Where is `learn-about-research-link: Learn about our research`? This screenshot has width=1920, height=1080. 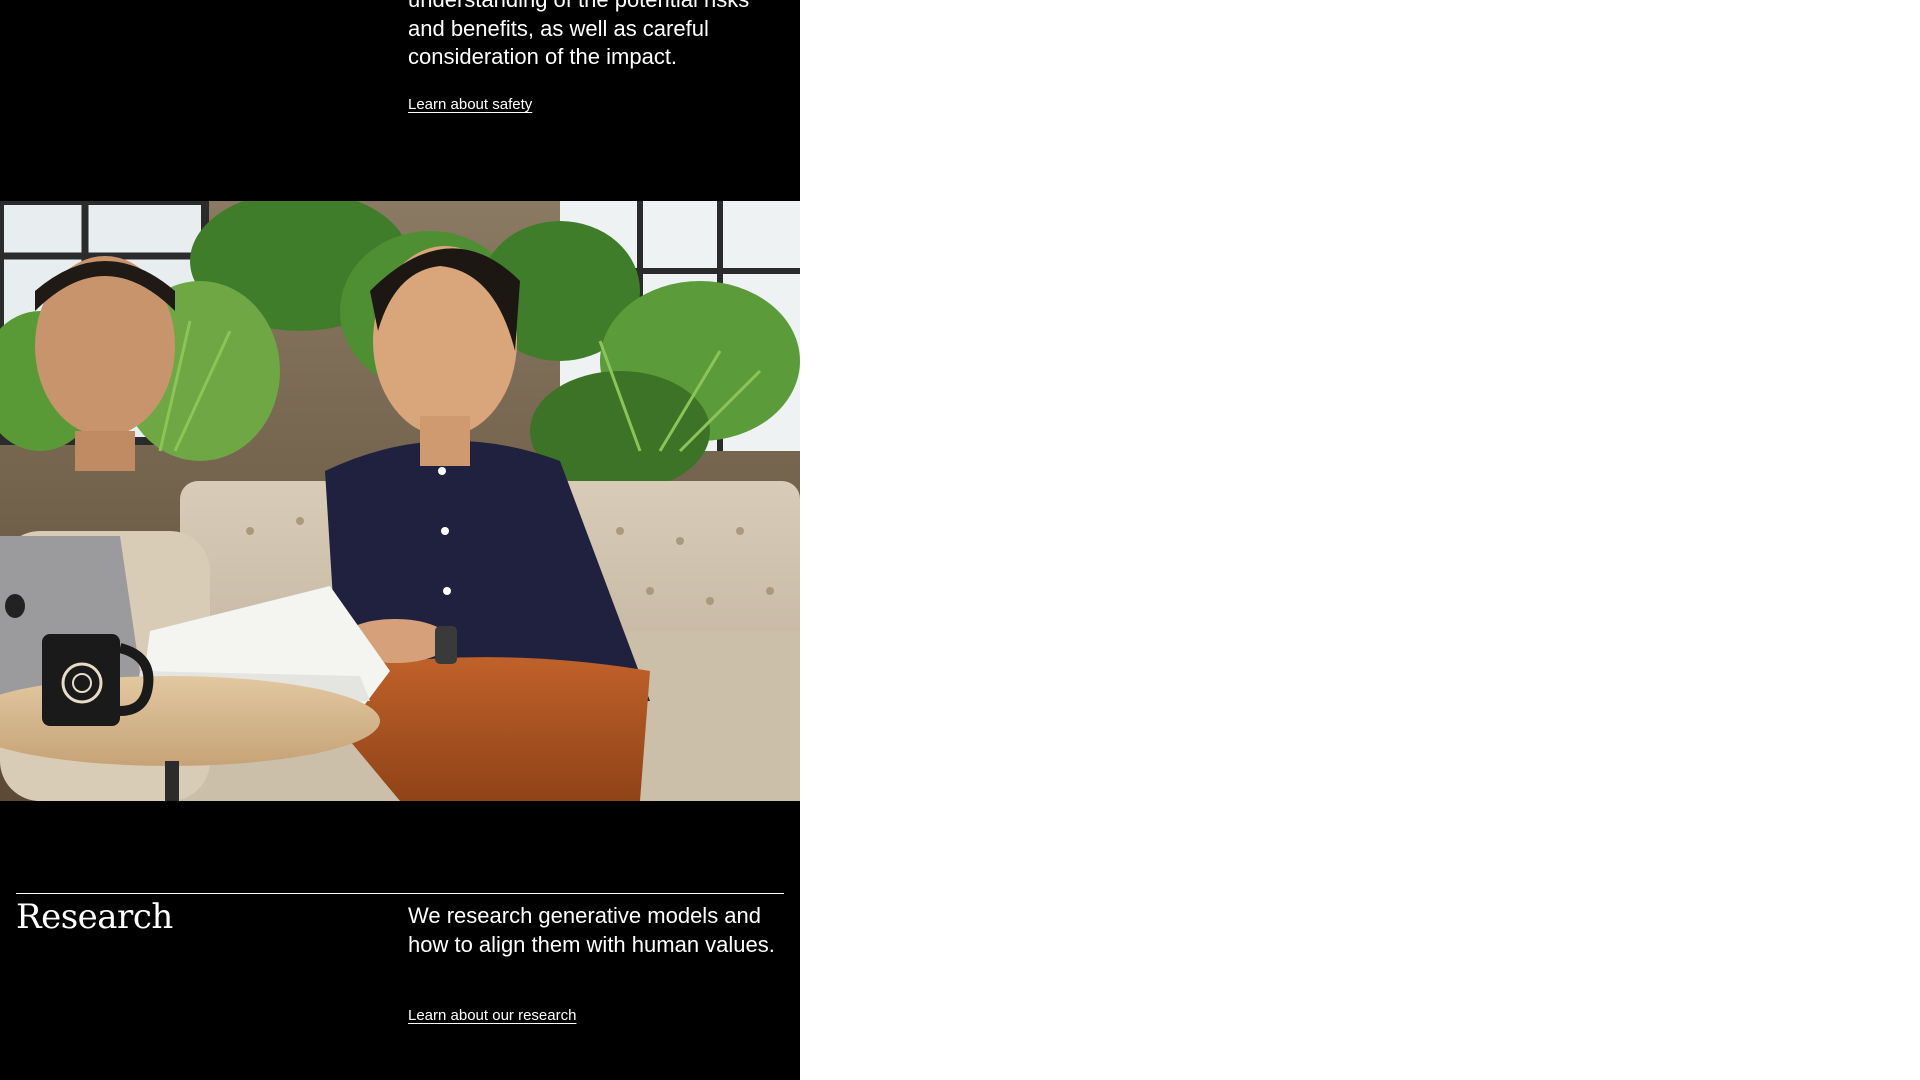 learn-about-research-link: Learn about our research is located at coordinates (492, 1015).